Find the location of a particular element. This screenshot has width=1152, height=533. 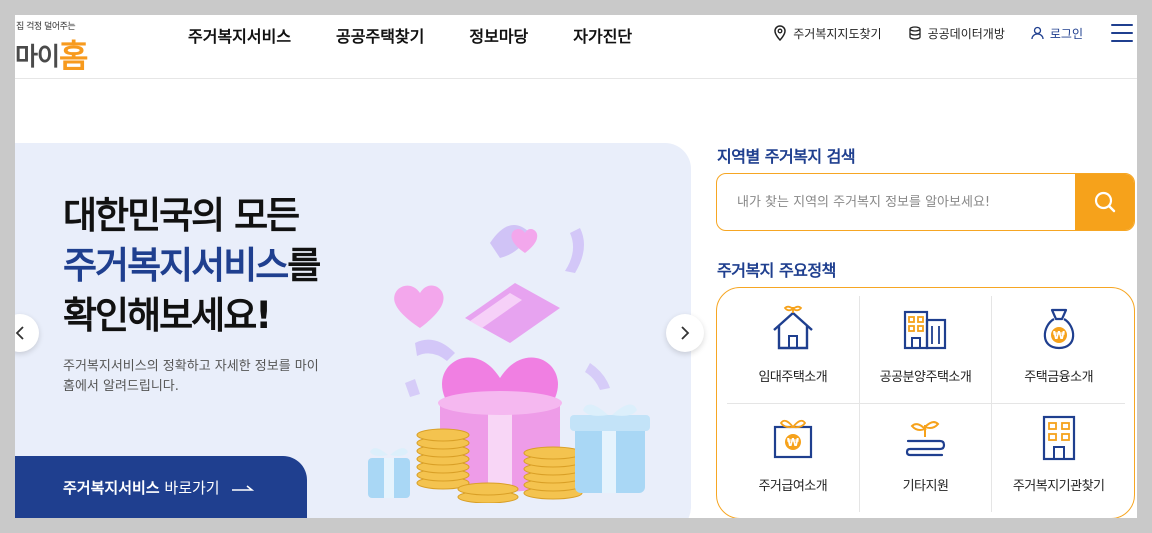

policy-item-rental-housing: 임대주택소개 is located at coordinates (793, 350).